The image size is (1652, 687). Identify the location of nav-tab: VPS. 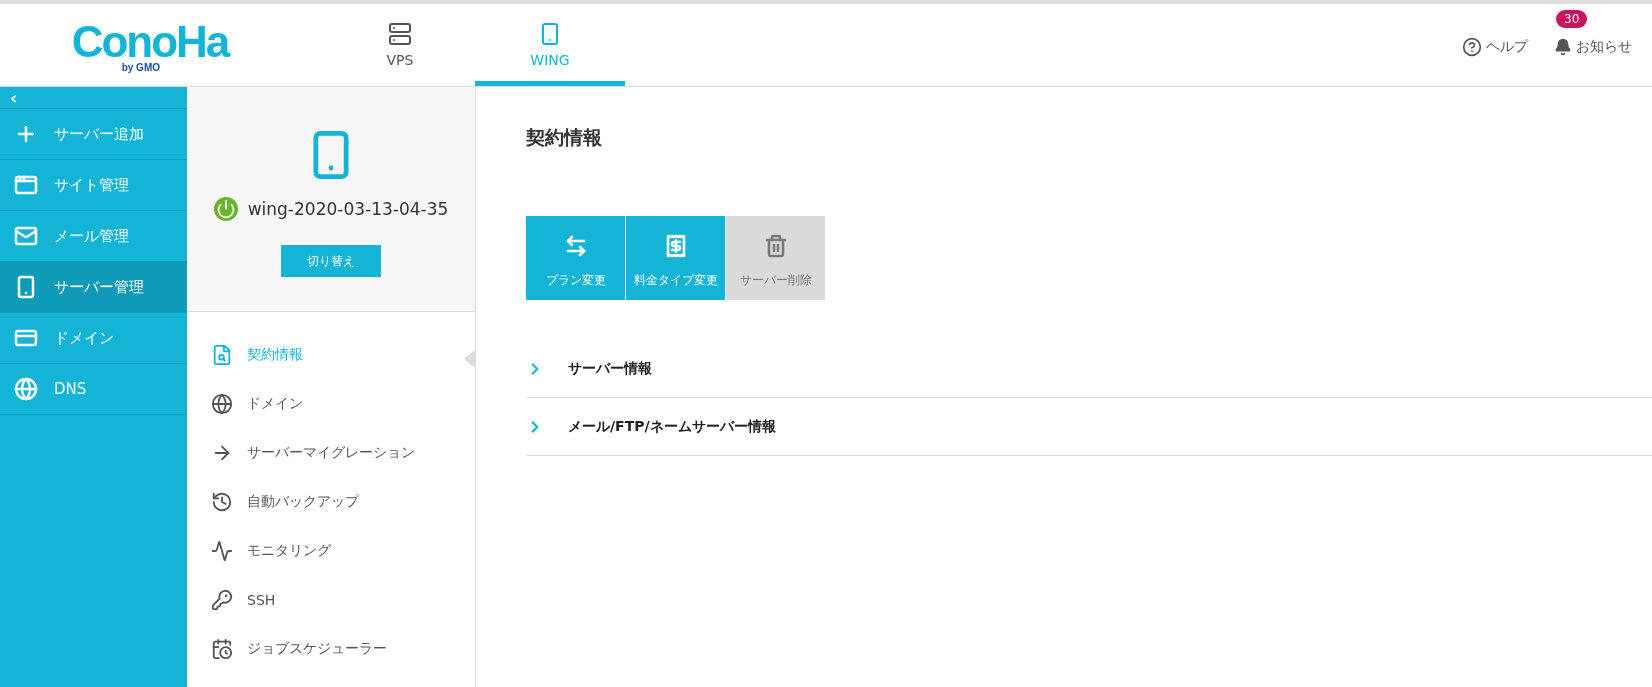
(400, 45).